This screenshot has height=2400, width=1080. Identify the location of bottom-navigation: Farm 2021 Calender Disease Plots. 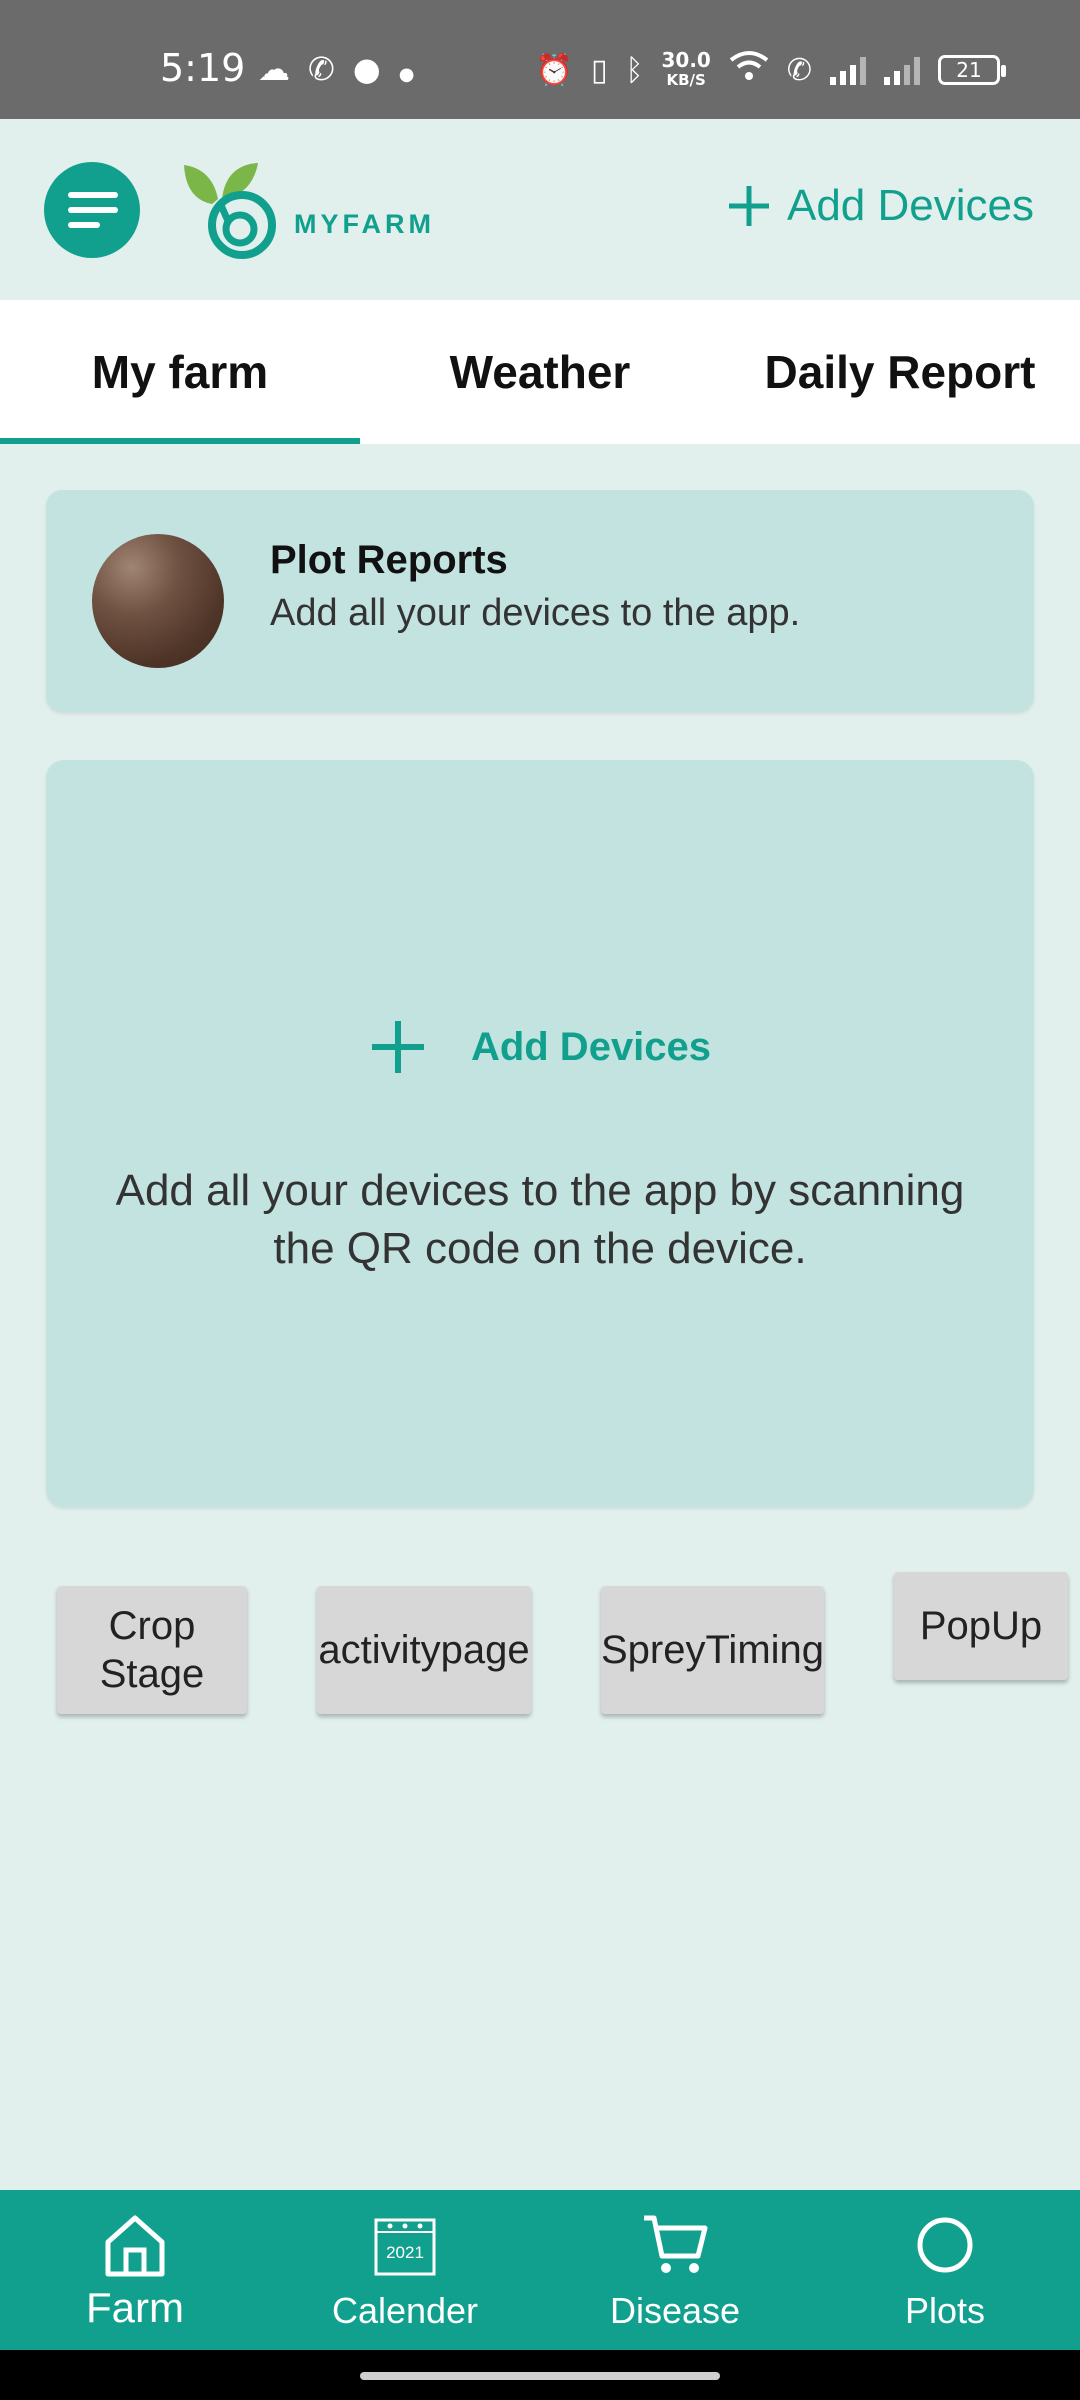
(540, 2270).